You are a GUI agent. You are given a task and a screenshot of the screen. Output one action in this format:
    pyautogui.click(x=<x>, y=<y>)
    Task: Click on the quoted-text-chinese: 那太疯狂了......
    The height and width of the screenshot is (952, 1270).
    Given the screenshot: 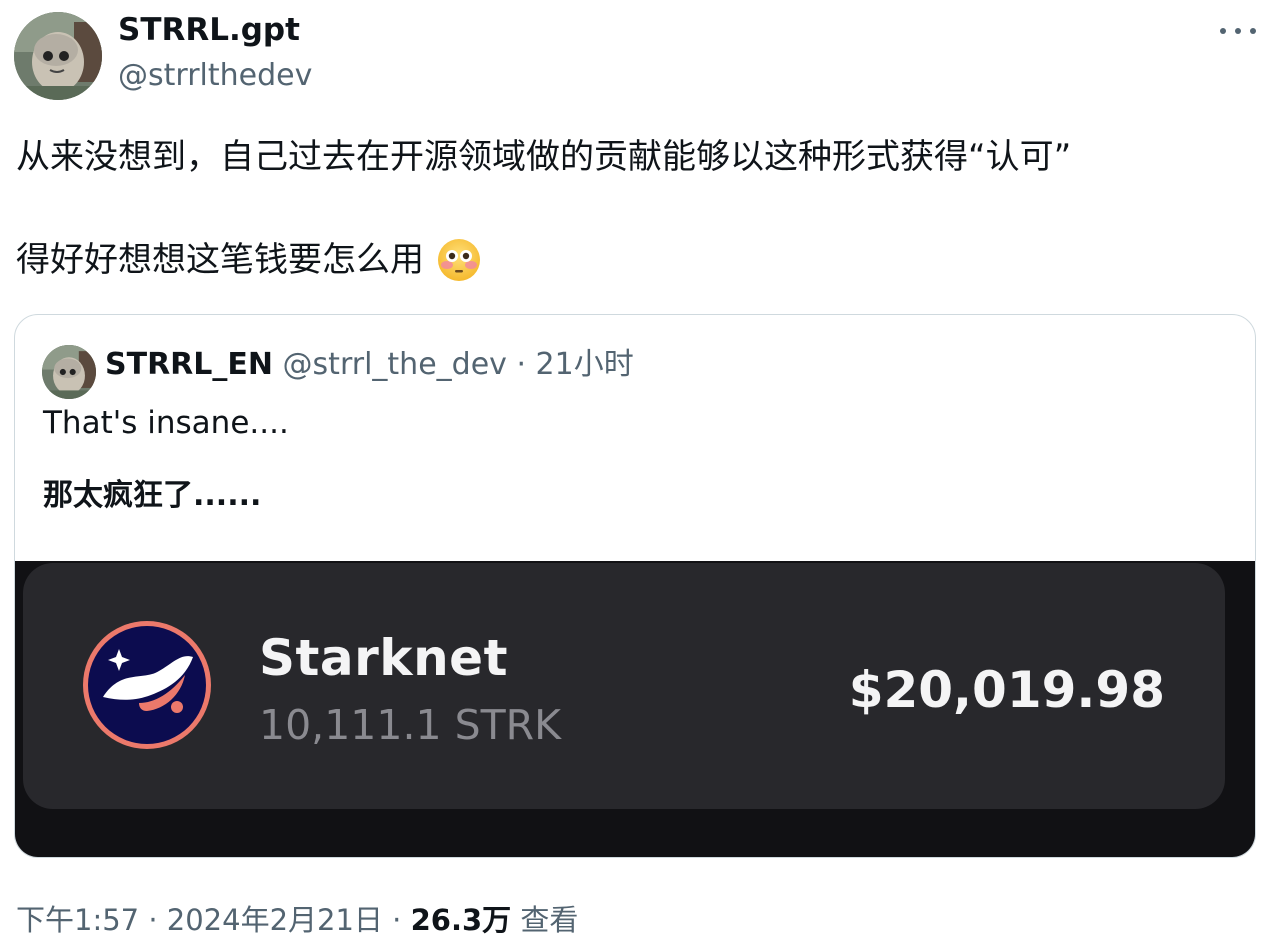 What is the action you would take?
    pyautogui.click(x=152, y=495)
    